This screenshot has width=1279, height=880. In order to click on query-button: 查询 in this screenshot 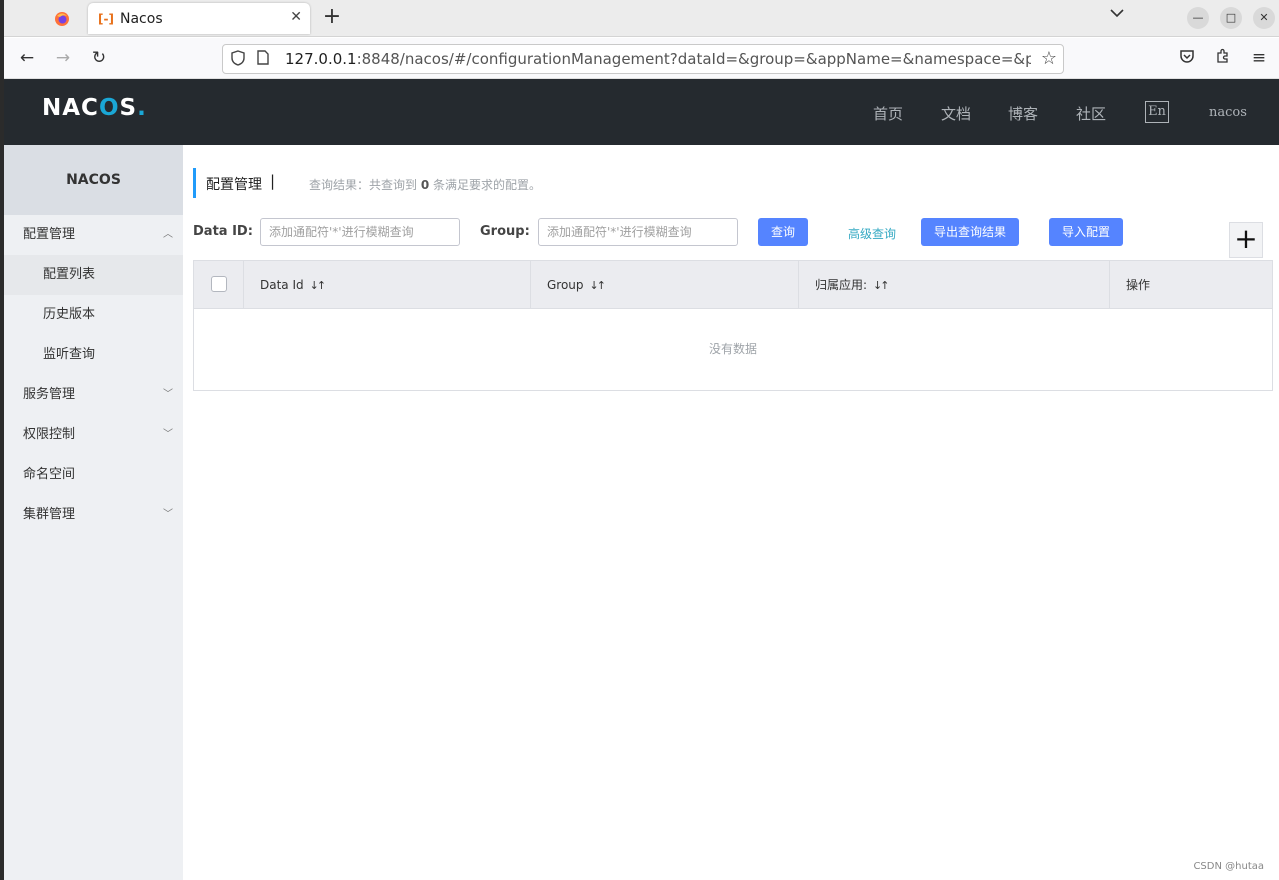, I will do `click(783, 232)`.